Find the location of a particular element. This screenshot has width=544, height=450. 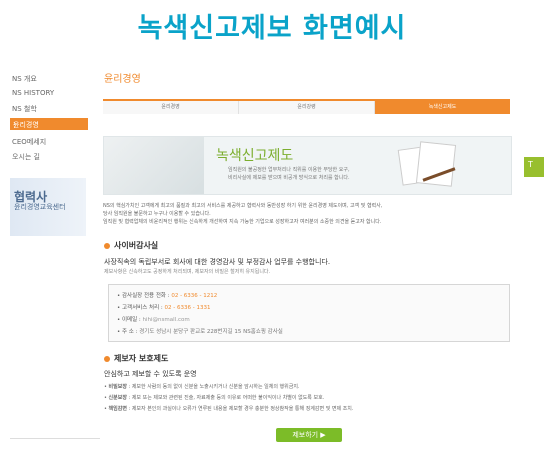

sidebar-divider is located at coordinates (55, 438).